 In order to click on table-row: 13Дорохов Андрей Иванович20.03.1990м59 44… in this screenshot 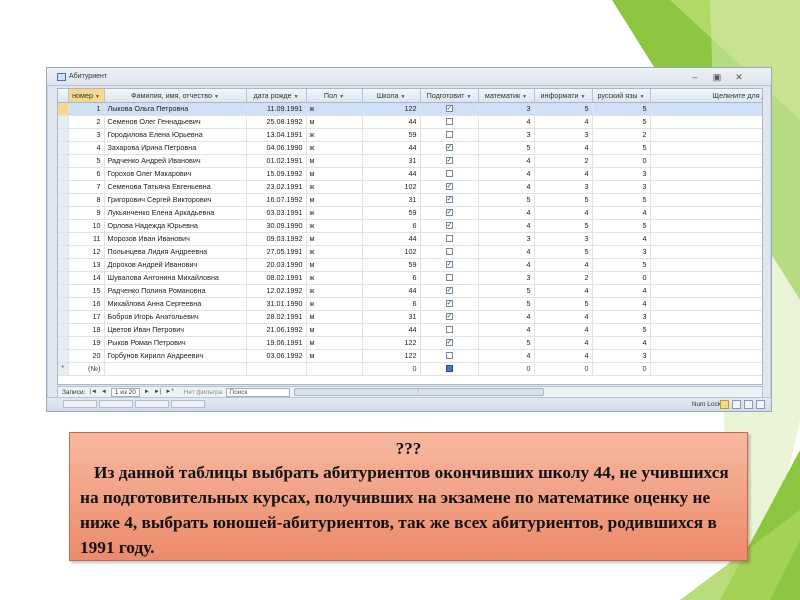, I will do `click(410, 265)`.